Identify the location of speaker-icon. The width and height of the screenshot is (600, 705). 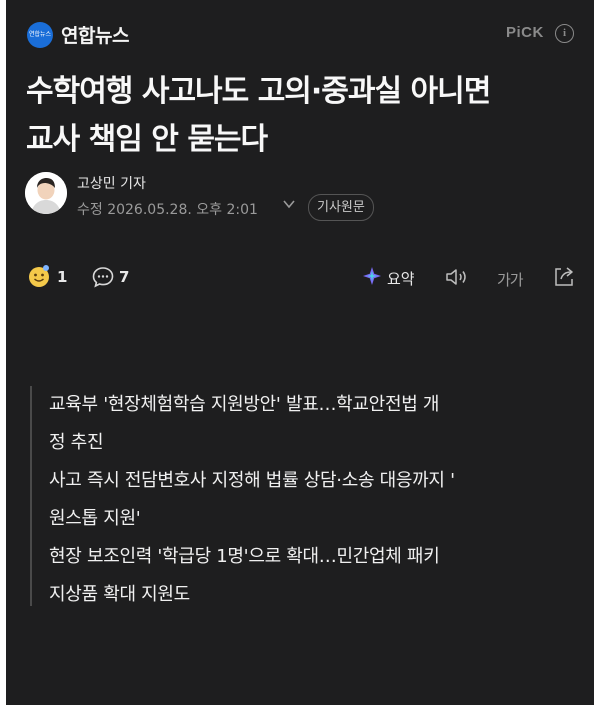
(457, 277).